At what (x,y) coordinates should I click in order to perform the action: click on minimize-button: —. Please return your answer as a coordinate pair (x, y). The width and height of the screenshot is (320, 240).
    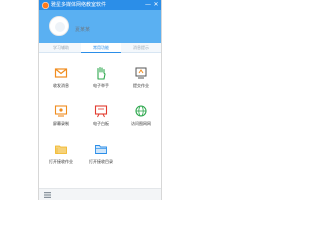
    Looking at the image, I should click on (148, 5).